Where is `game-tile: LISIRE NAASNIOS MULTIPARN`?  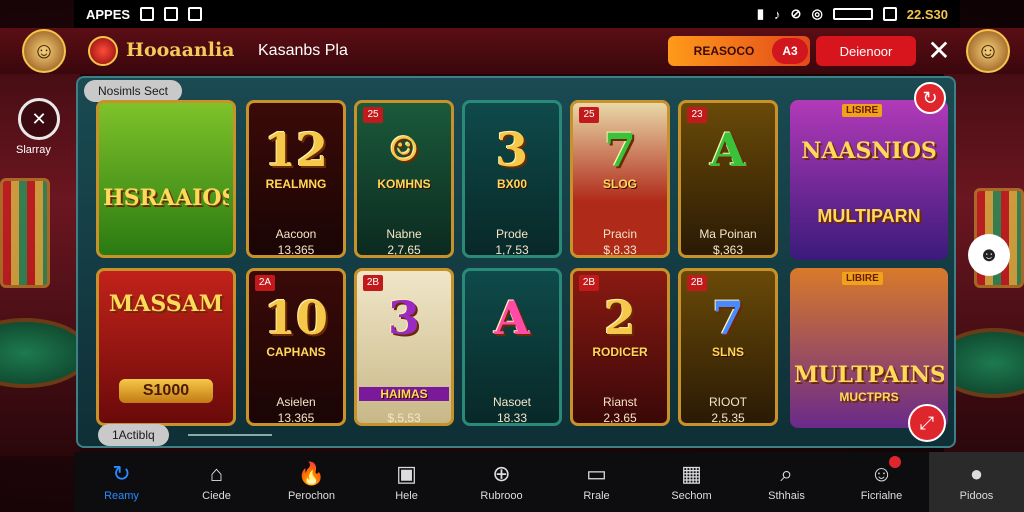
game-tile: LISIRE NAASNIOS MULTIPARN is located at coordinates (869, 180).